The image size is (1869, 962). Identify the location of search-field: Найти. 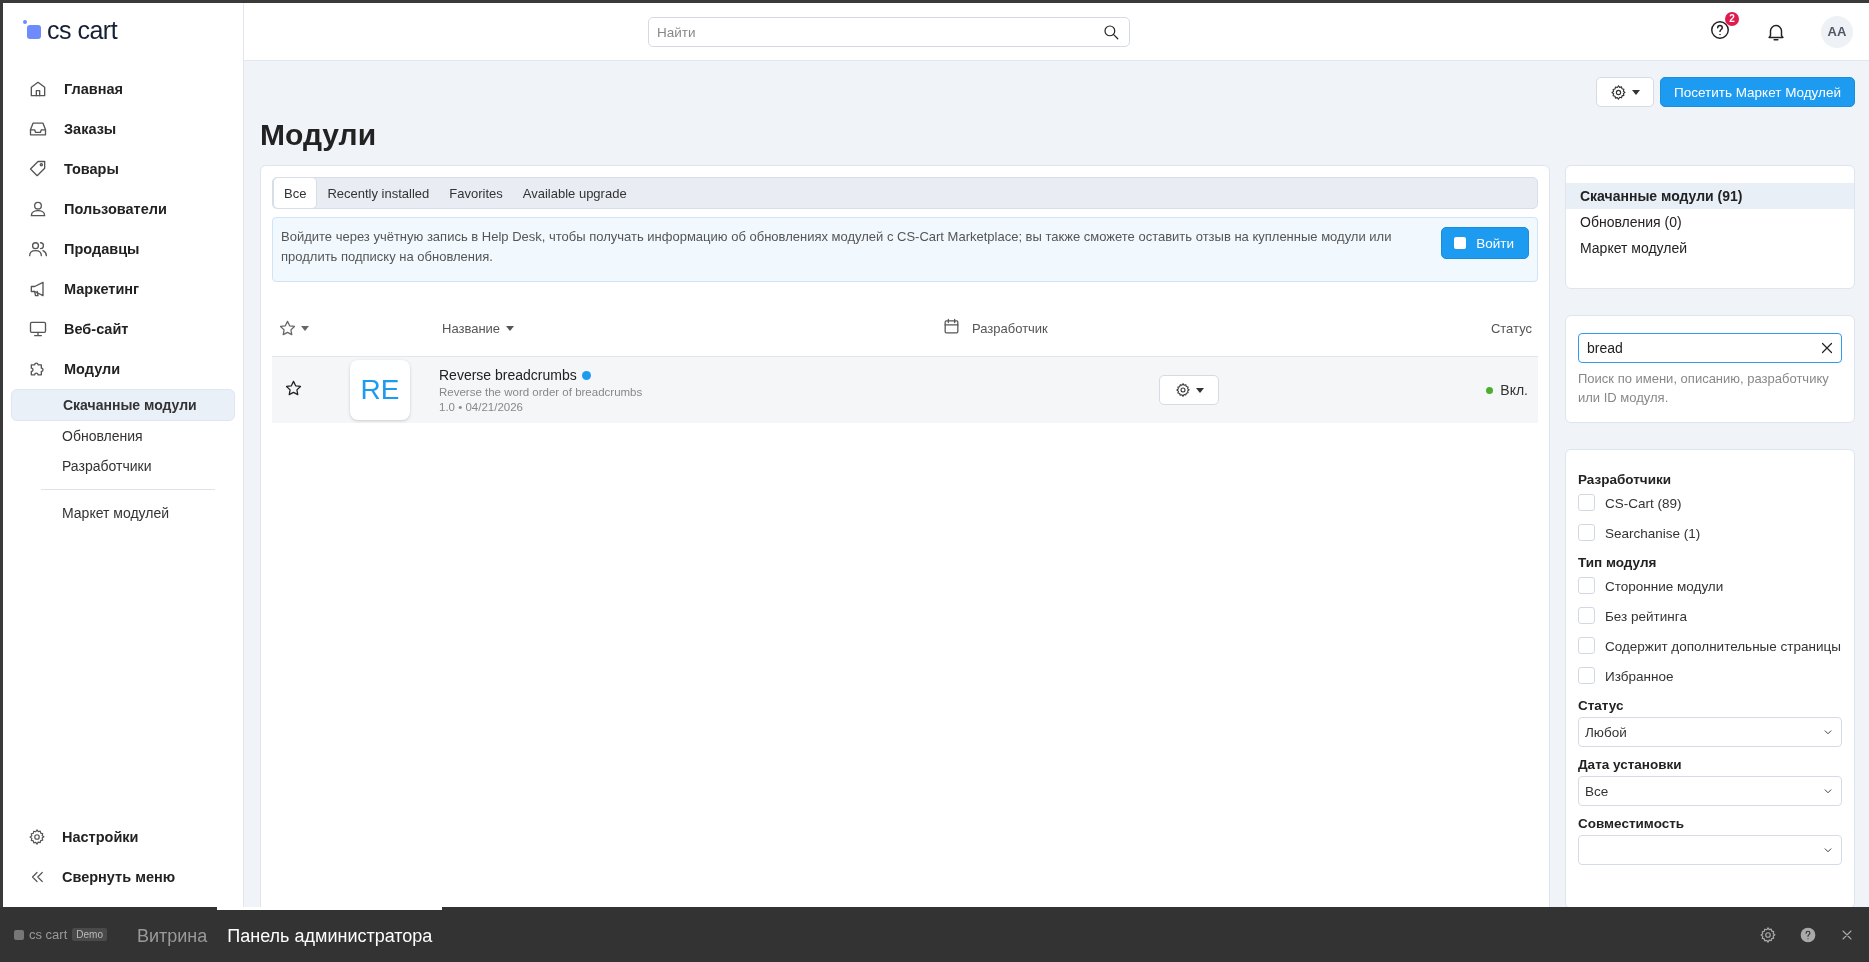
(889, 32).